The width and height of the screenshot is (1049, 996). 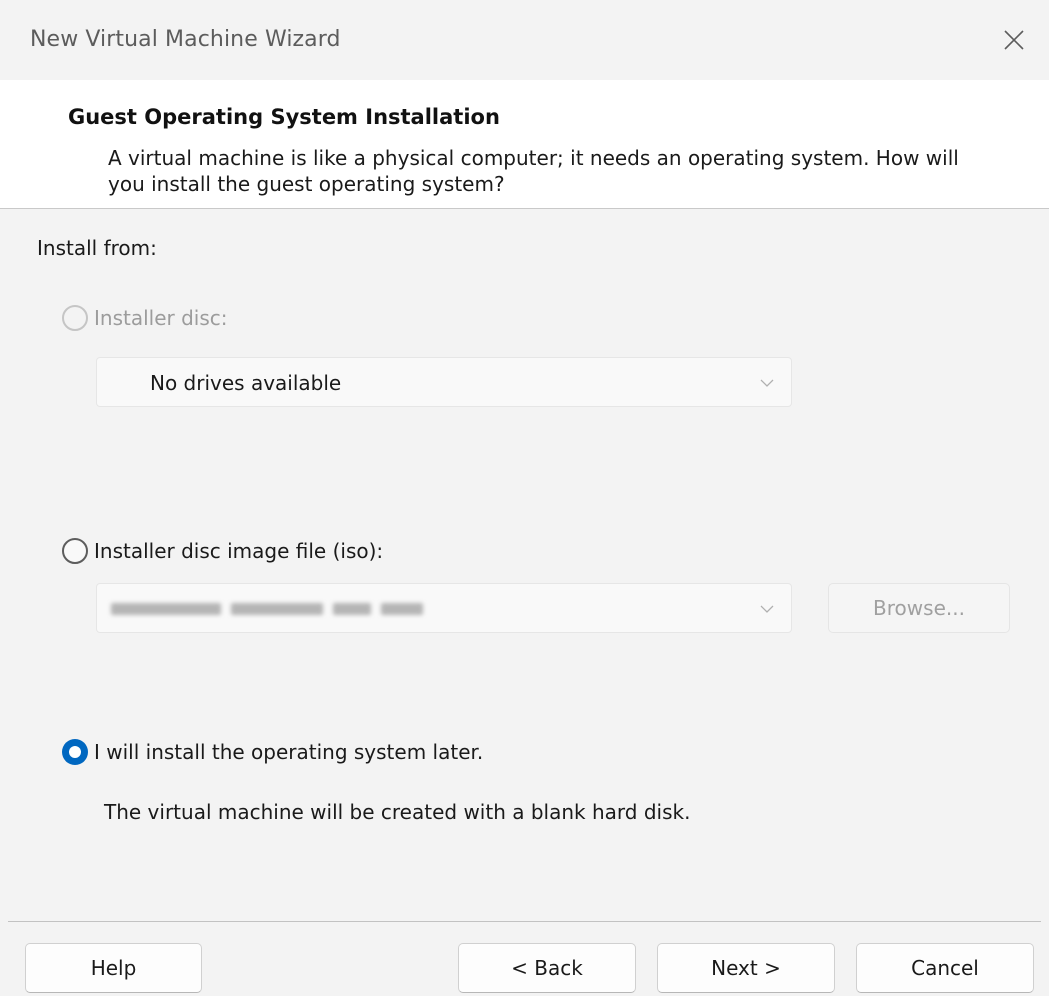 I want to click on iso-image-option: Installer disc image file (iso):, so click(x=222, y=551).